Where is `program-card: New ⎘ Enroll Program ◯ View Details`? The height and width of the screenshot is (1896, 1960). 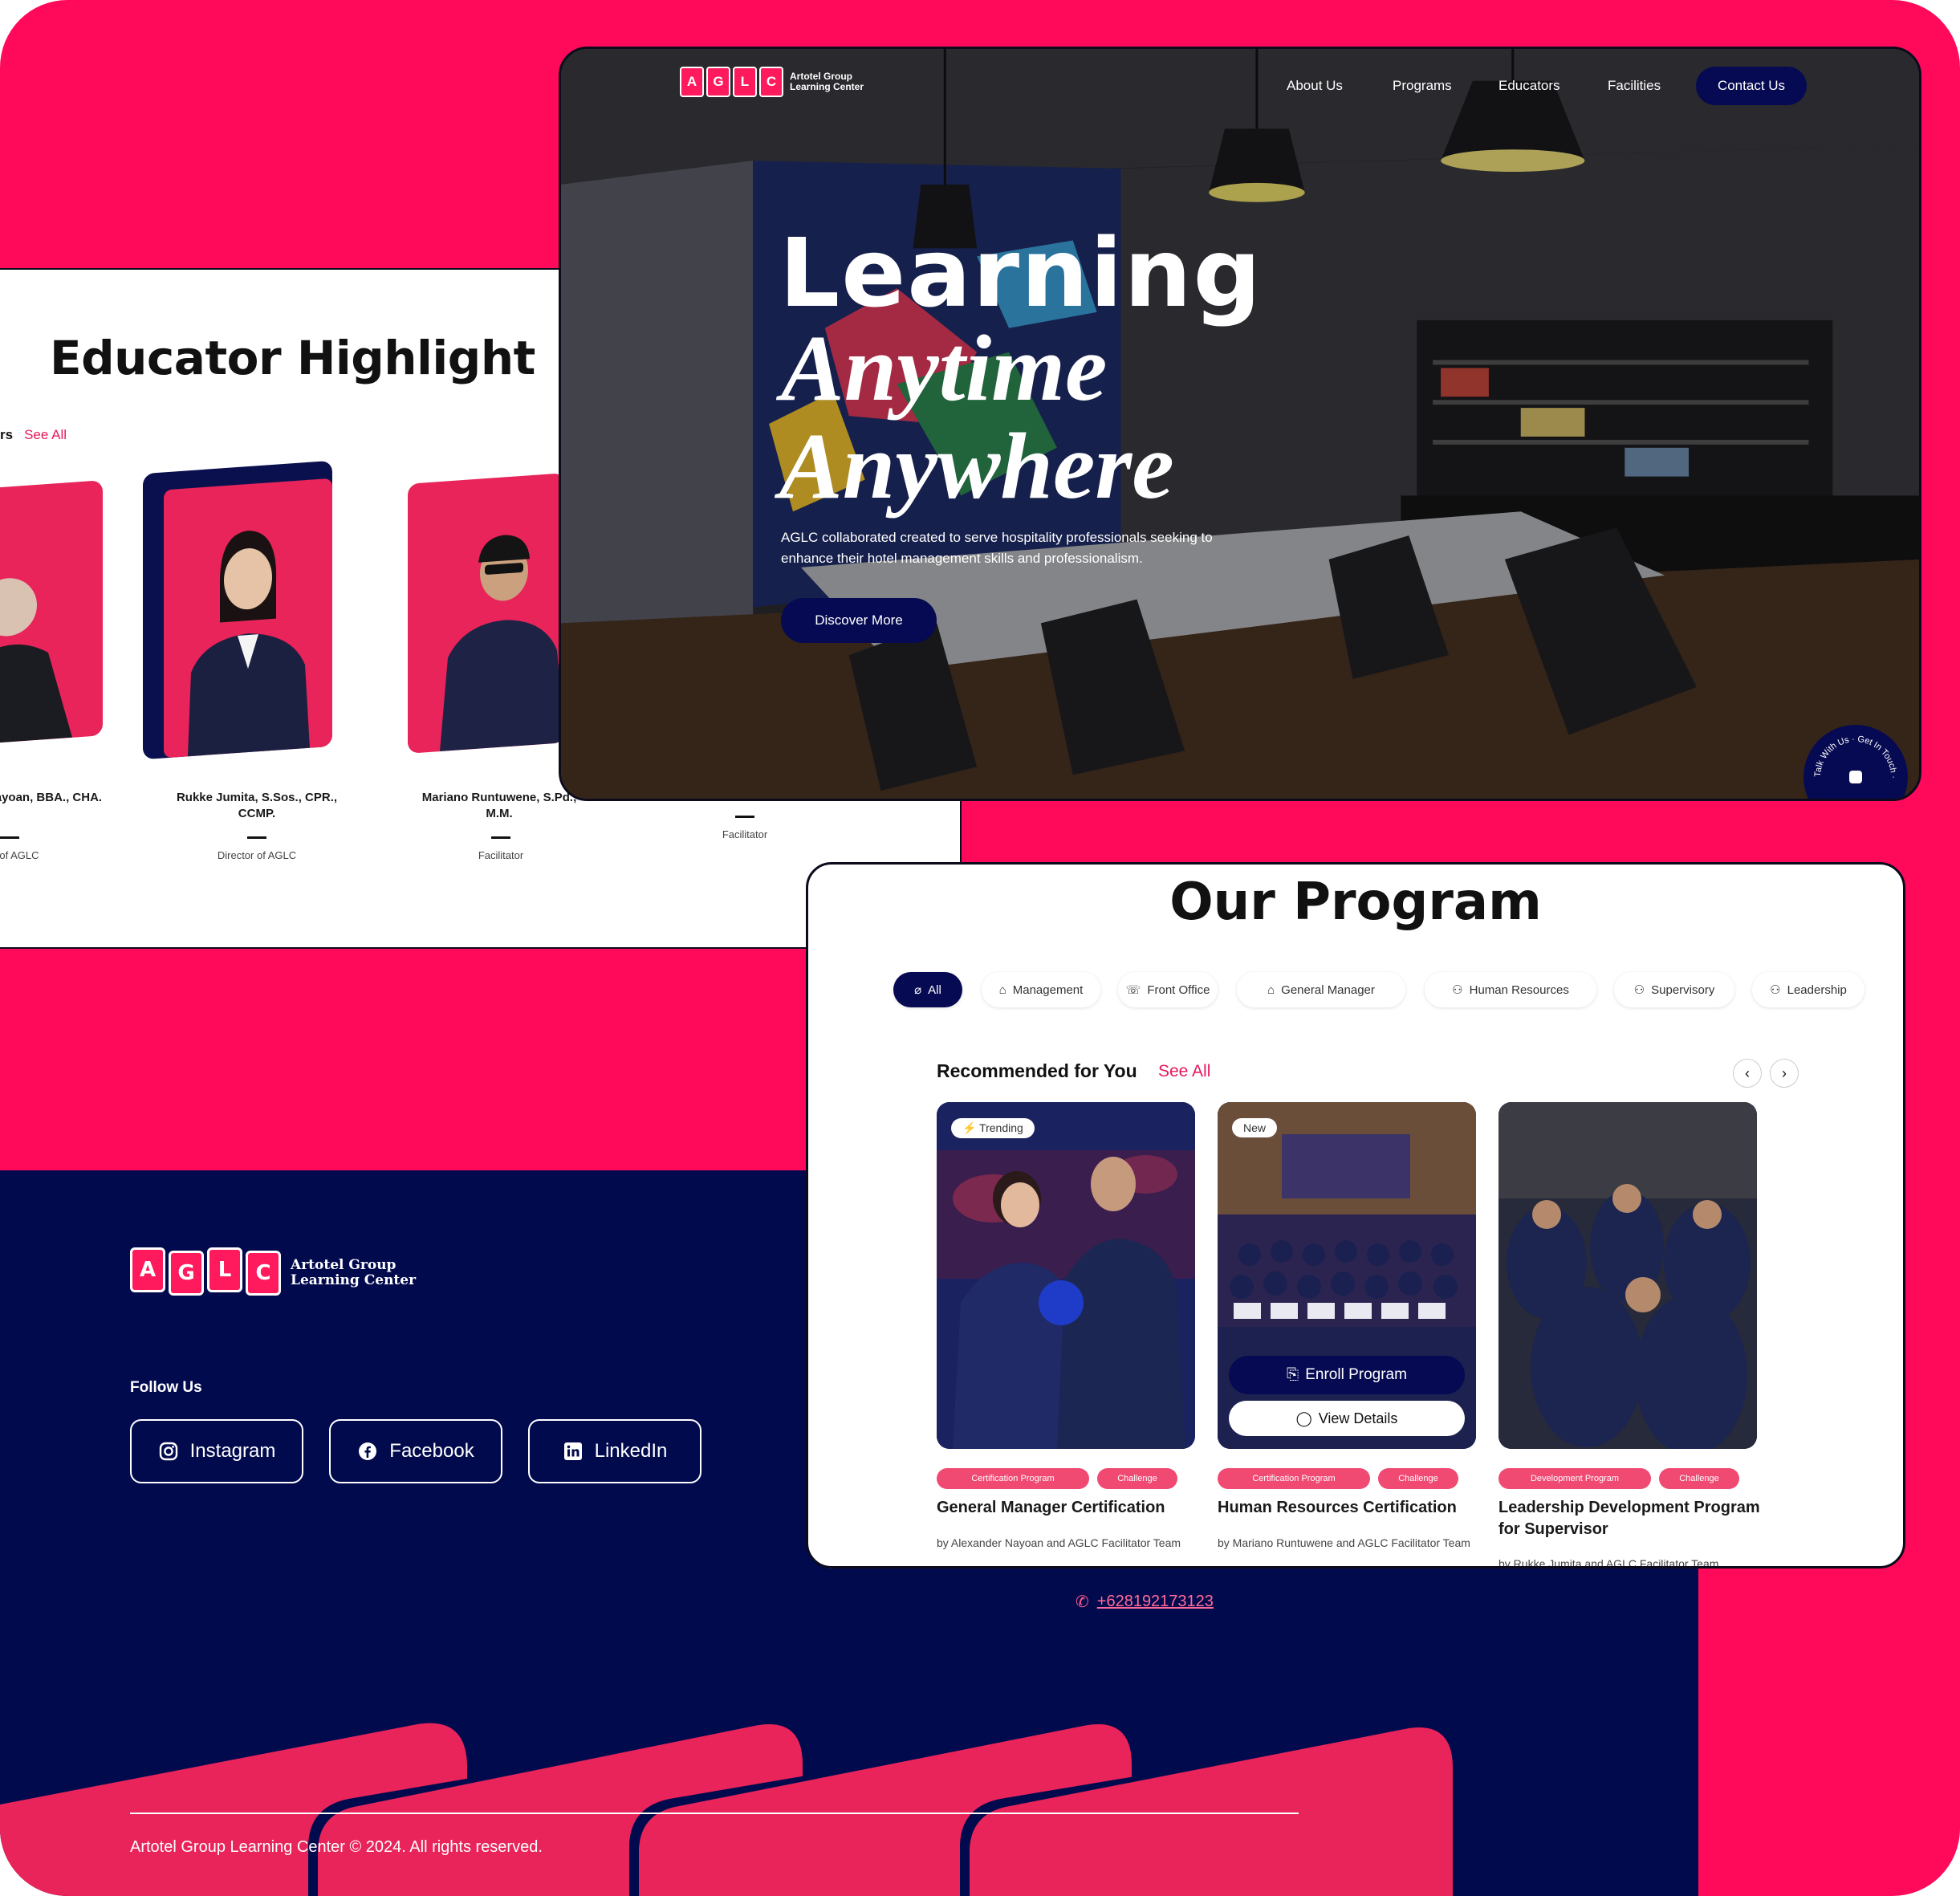 program-card: New ⎘ Enroll Program ◯ View Details is located at coordinates (1347, 1275).